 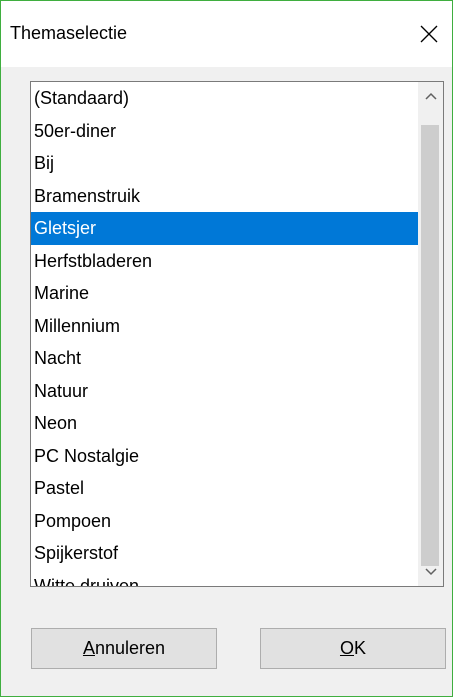 I want to click on title-bar: Themaselectie, so click(x=226, y=34).